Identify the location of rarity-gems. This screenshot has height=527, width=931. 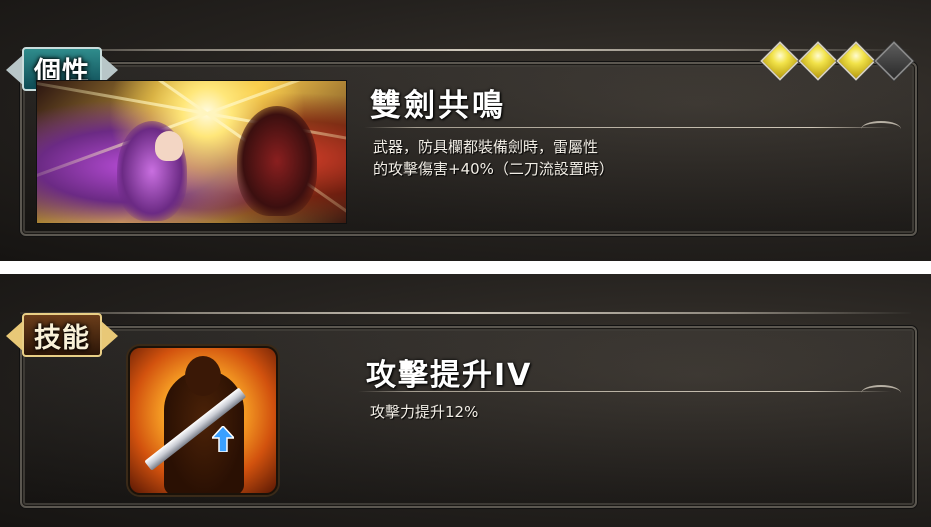
(837, 61).